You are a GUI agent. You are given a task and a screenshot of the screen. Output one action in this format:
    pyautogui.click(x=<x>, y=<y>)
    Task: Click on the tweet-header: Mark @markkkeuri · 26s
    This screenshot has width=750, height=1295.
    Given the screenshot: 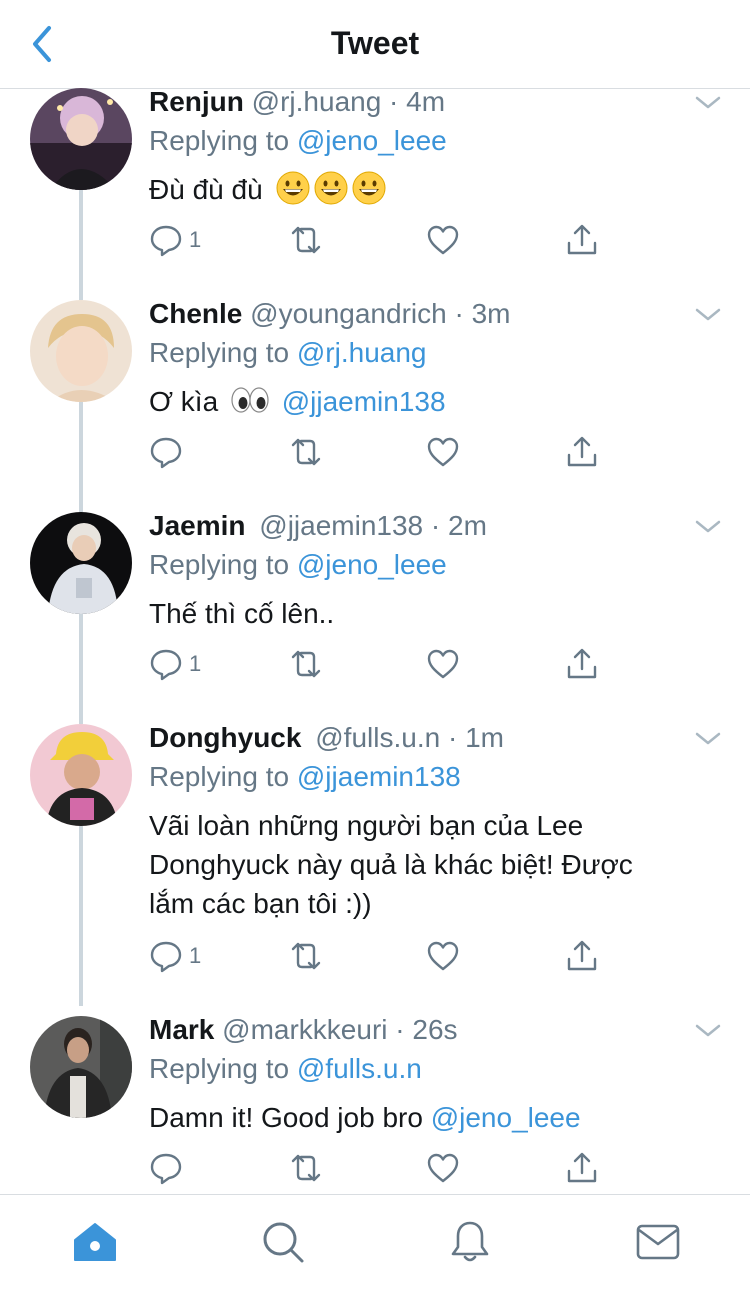 What is the action you would take?
    pyautogui.click(x=303, y=1029)
    